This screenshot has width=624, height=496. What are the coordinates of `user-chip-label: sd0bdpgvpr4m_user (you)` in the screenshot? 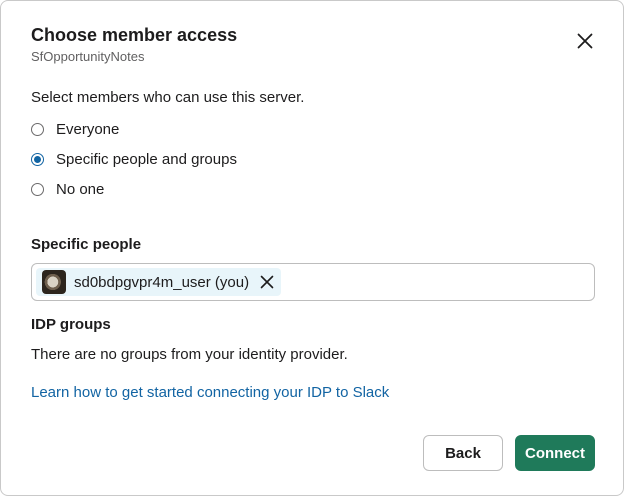 It's located at (162, 282).